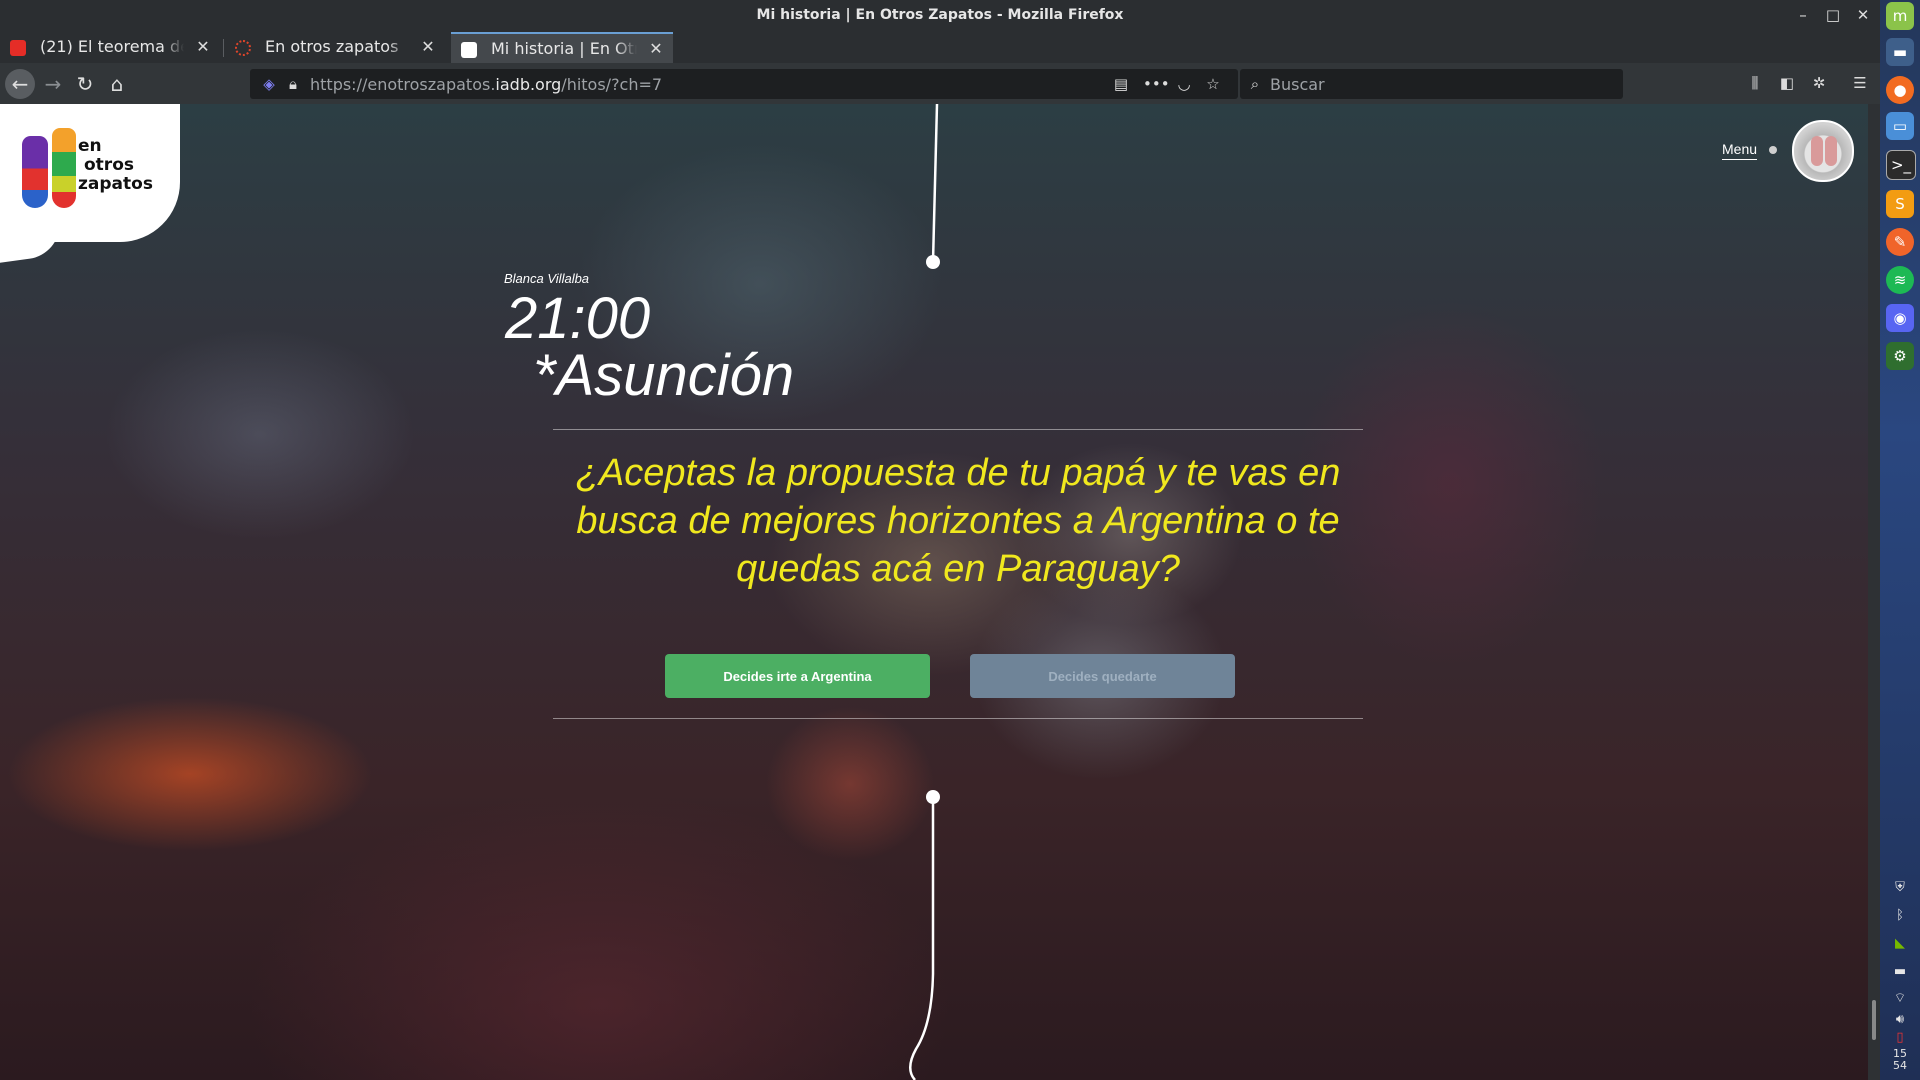  I want to click on divider-top, so click(958, 429).